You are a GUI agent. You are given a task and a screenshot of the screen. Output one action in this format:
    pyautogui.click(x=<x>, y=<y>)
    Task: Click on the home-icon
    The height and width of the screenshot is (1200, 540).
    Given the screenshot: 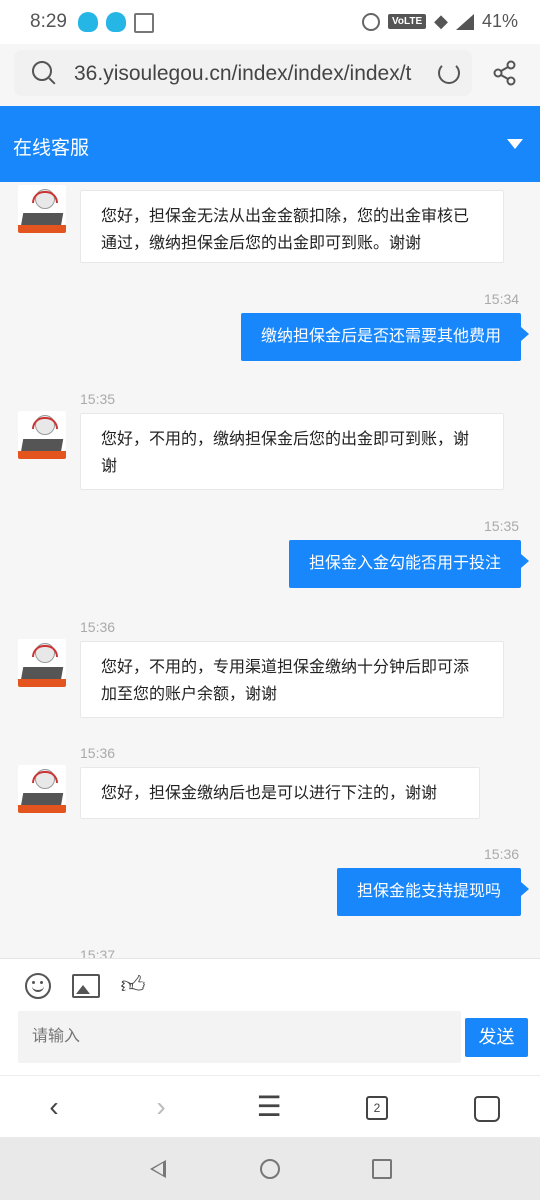 What is the action you would take?
    pyautogui.click(x=487, y=1109)
    